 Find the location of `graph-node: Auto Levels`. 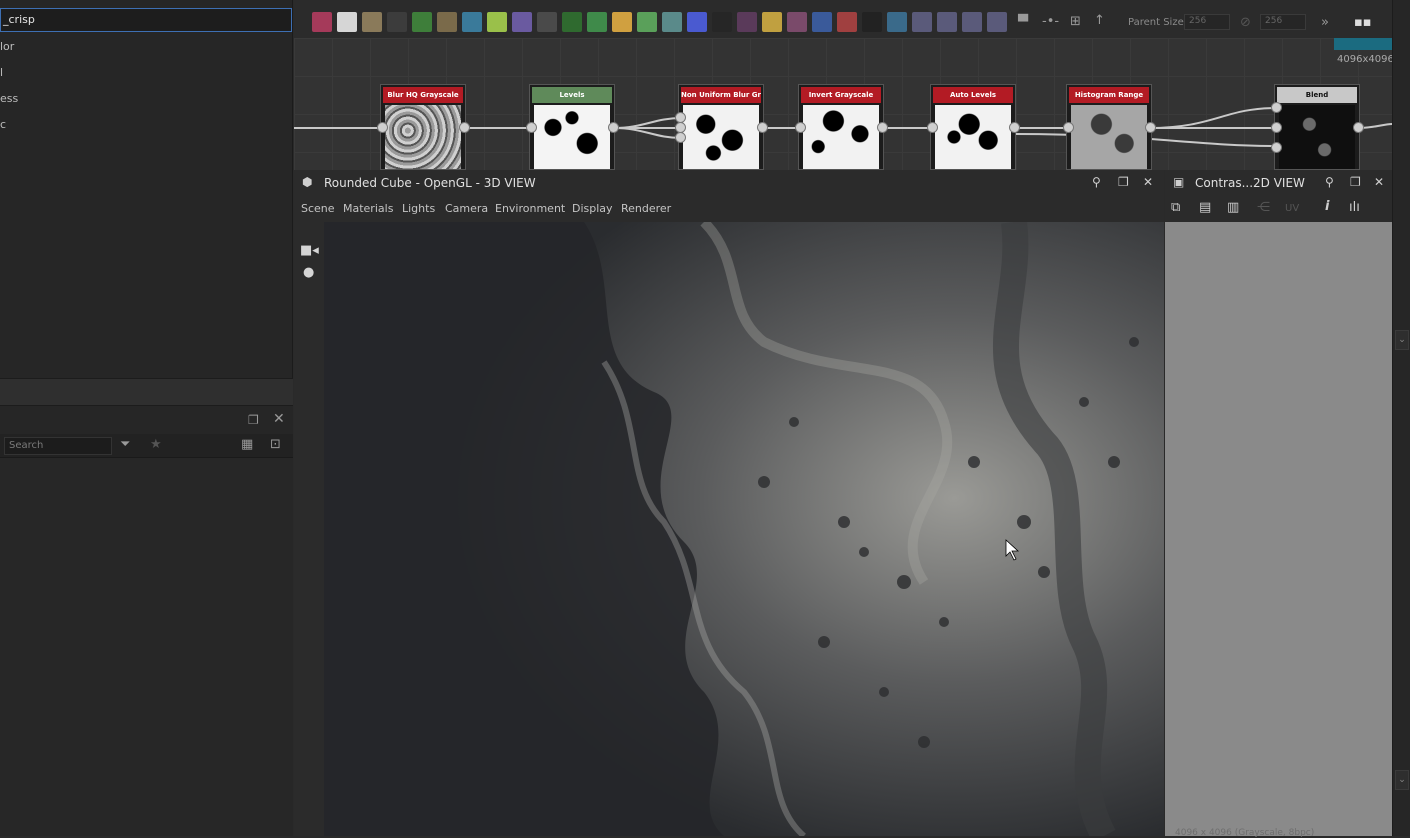

graph-node: Auto Levels is located at coordinates (973, 127).